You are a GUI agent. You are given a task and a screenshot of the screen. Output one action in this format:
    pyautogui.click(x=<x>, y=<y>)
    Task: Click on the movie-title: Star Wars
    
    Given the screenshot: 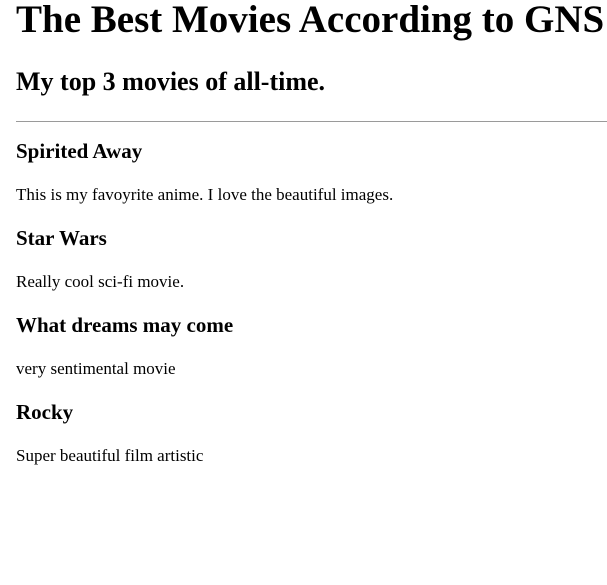 What is the action you would take?
    pyautogui.click(x=61, y=238)
    